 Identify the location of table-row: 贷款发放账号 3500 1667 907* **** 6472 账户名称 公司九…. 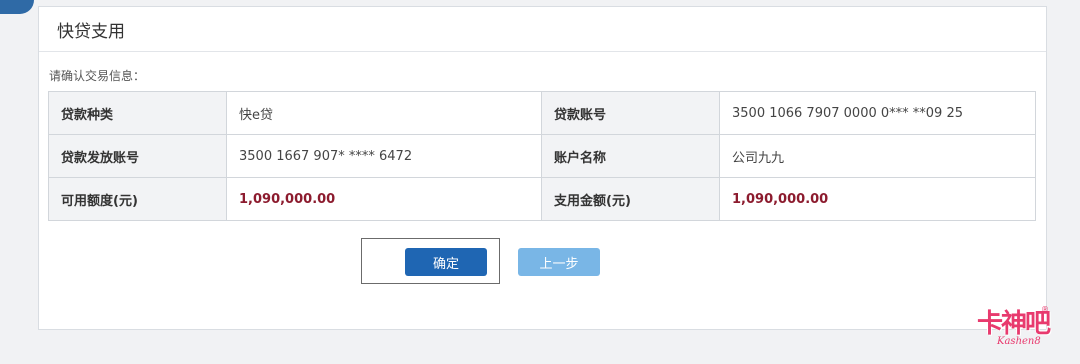
(542, 156).